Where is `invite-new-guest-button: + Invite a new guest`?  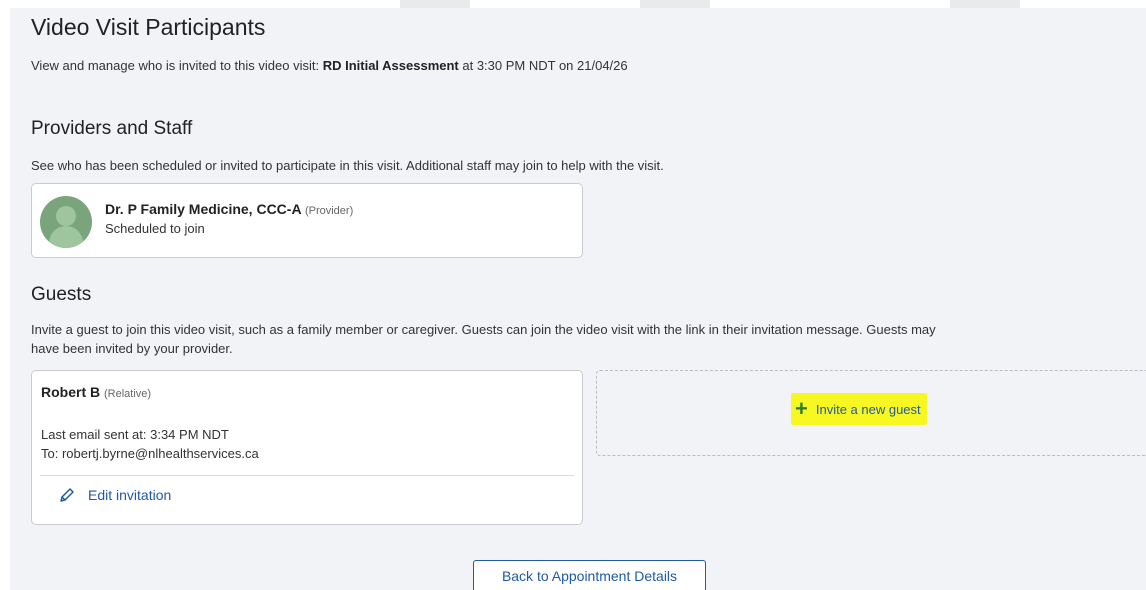
invite-new-guest-button: + Invite a new guest is located at coordinates (859, 409).